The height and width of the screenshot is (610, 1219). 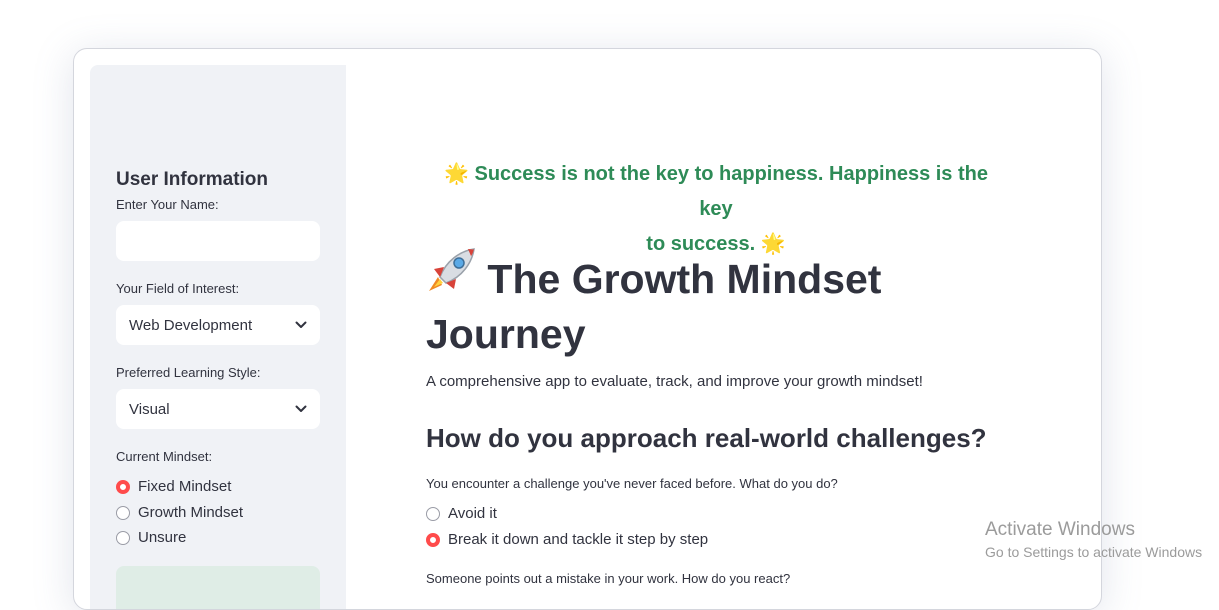 I want to click on mindset-option-unsure: Unsure, so click(x=151, y=537).